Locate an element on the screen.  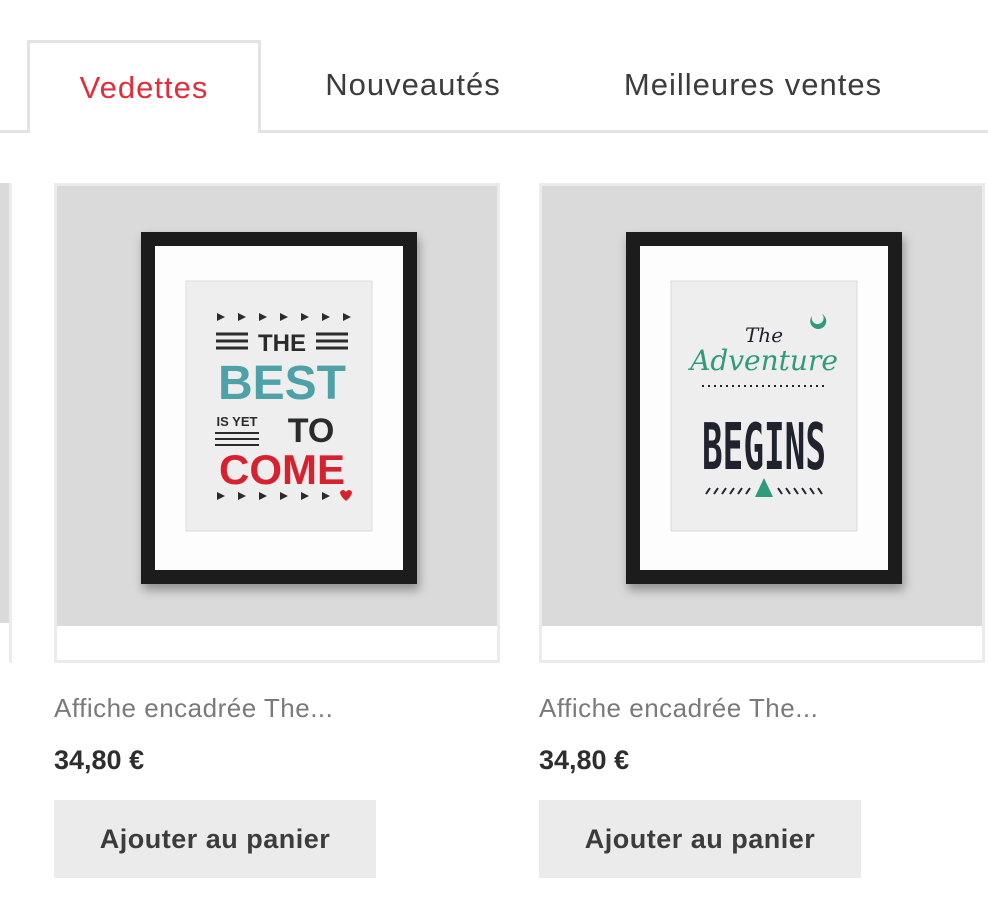
tab-vedettes: Vedettes is located at coordinates (144, 86).